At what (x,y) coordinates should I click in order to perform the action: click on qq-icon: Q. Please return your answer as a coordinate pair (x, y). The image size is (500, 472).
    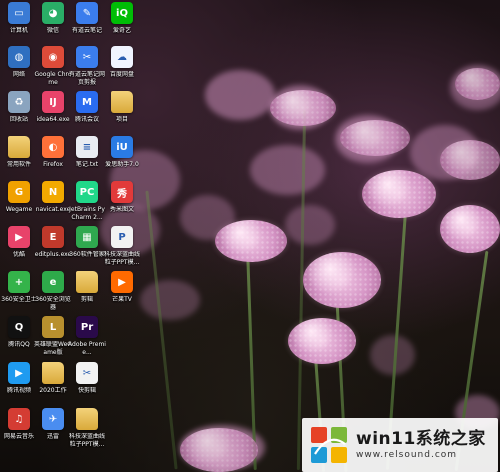
    Looking at the image, I should click on (19, 327).